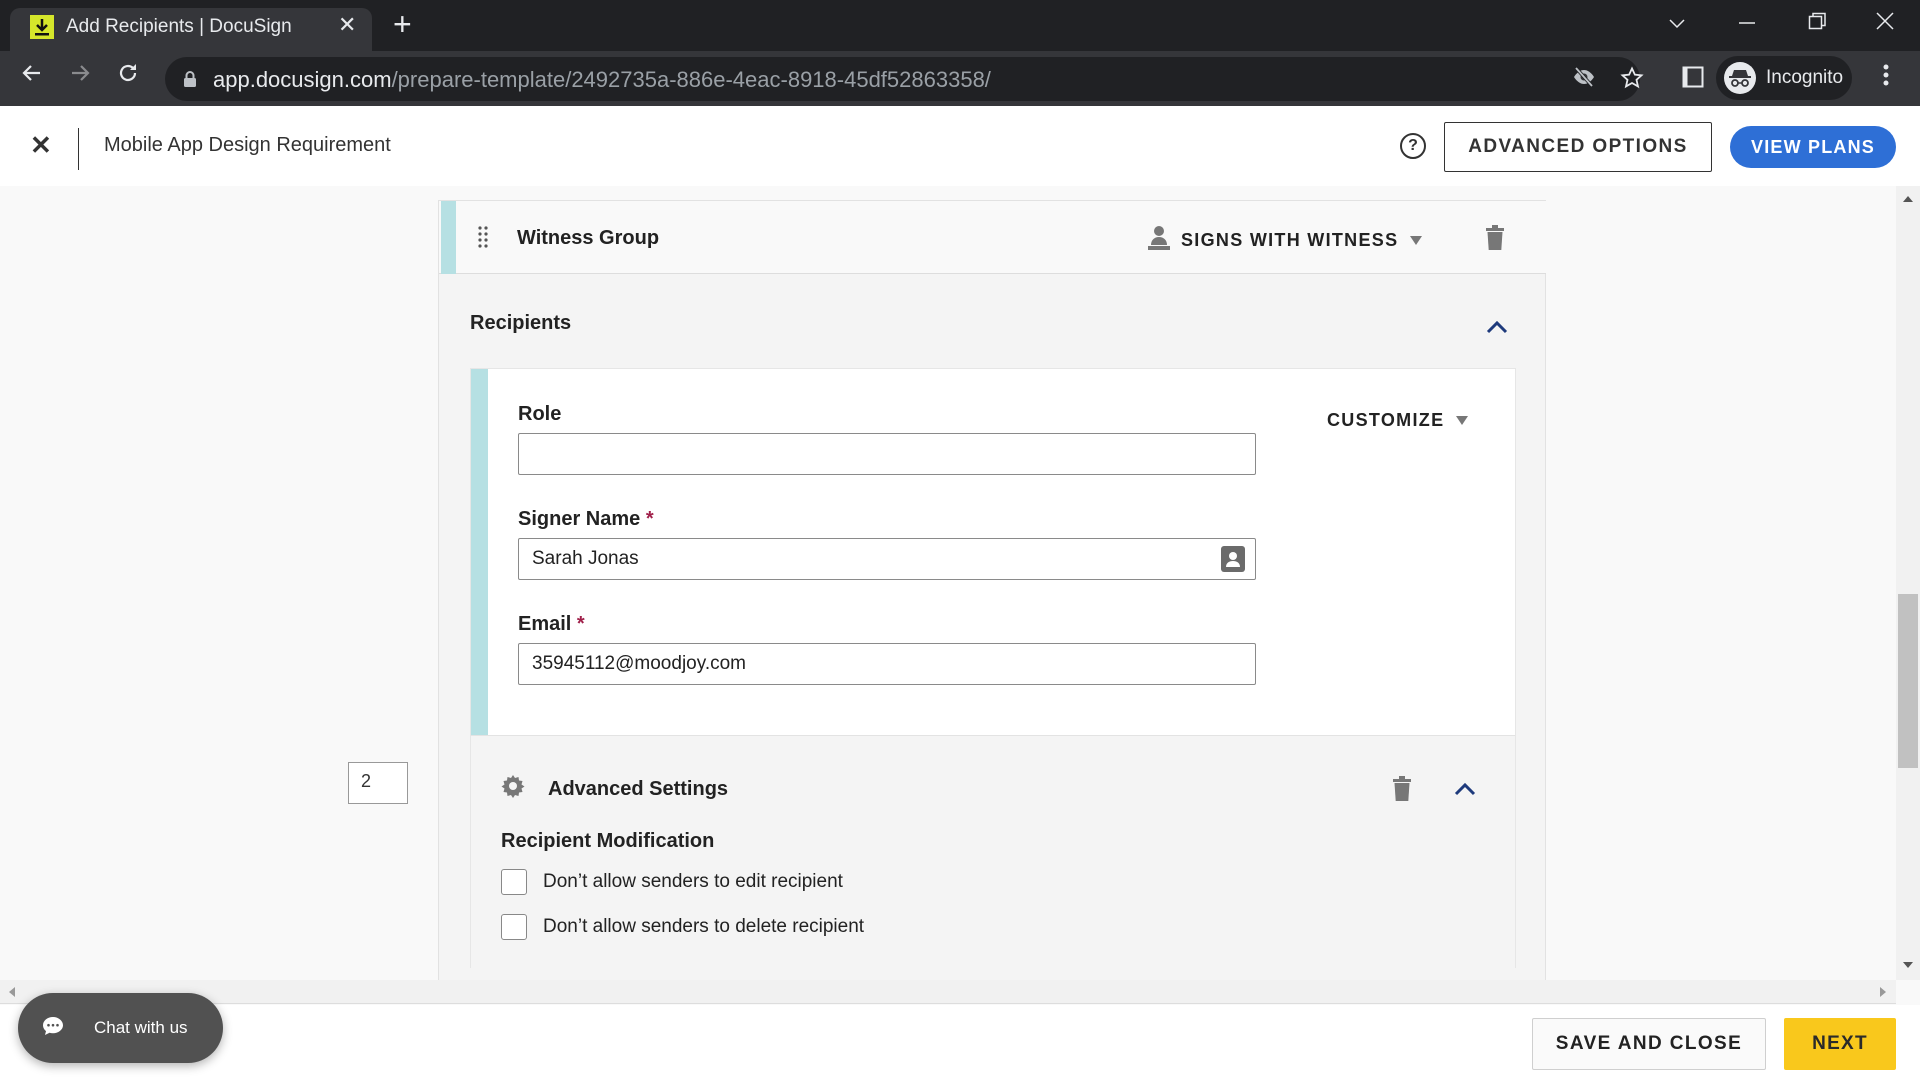  Describe the element at coordinates (992, 237) in the screenshot. I see `witness-group-header: Witness Group SIGNS WITH WITNESS` at that location.